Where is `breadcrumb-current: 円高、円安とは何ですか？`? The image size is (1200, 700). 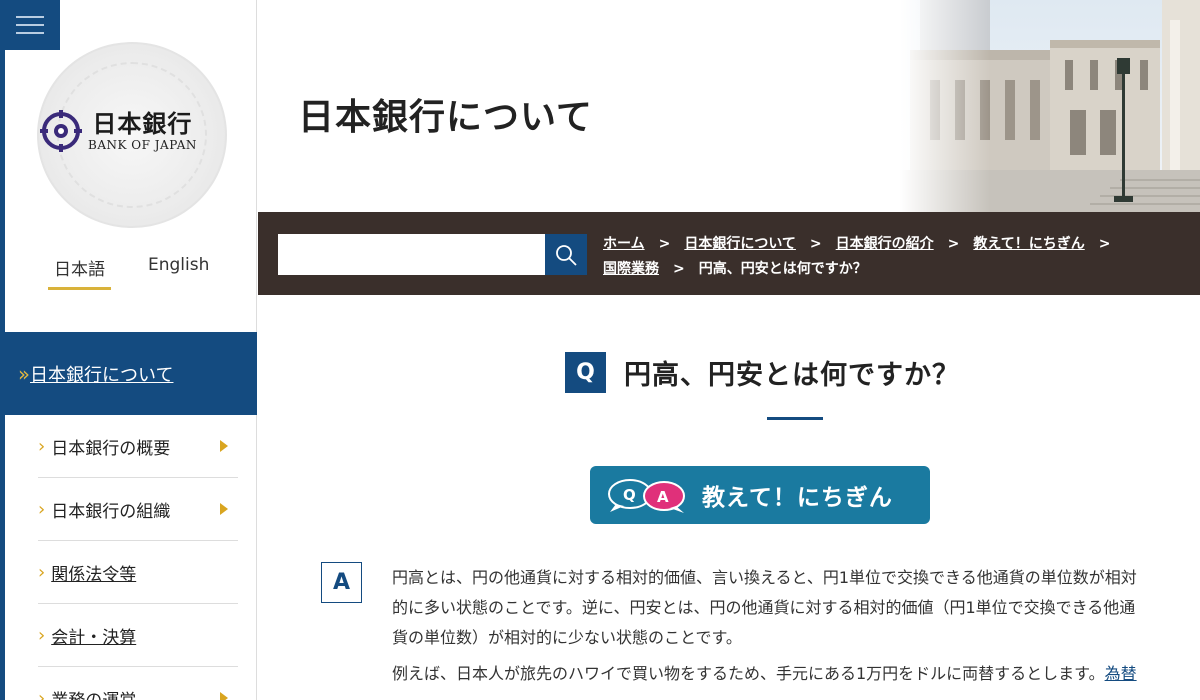 breadcrumb-current: 円高、円安とは何ですか？ is located at coordinates (782, 269).